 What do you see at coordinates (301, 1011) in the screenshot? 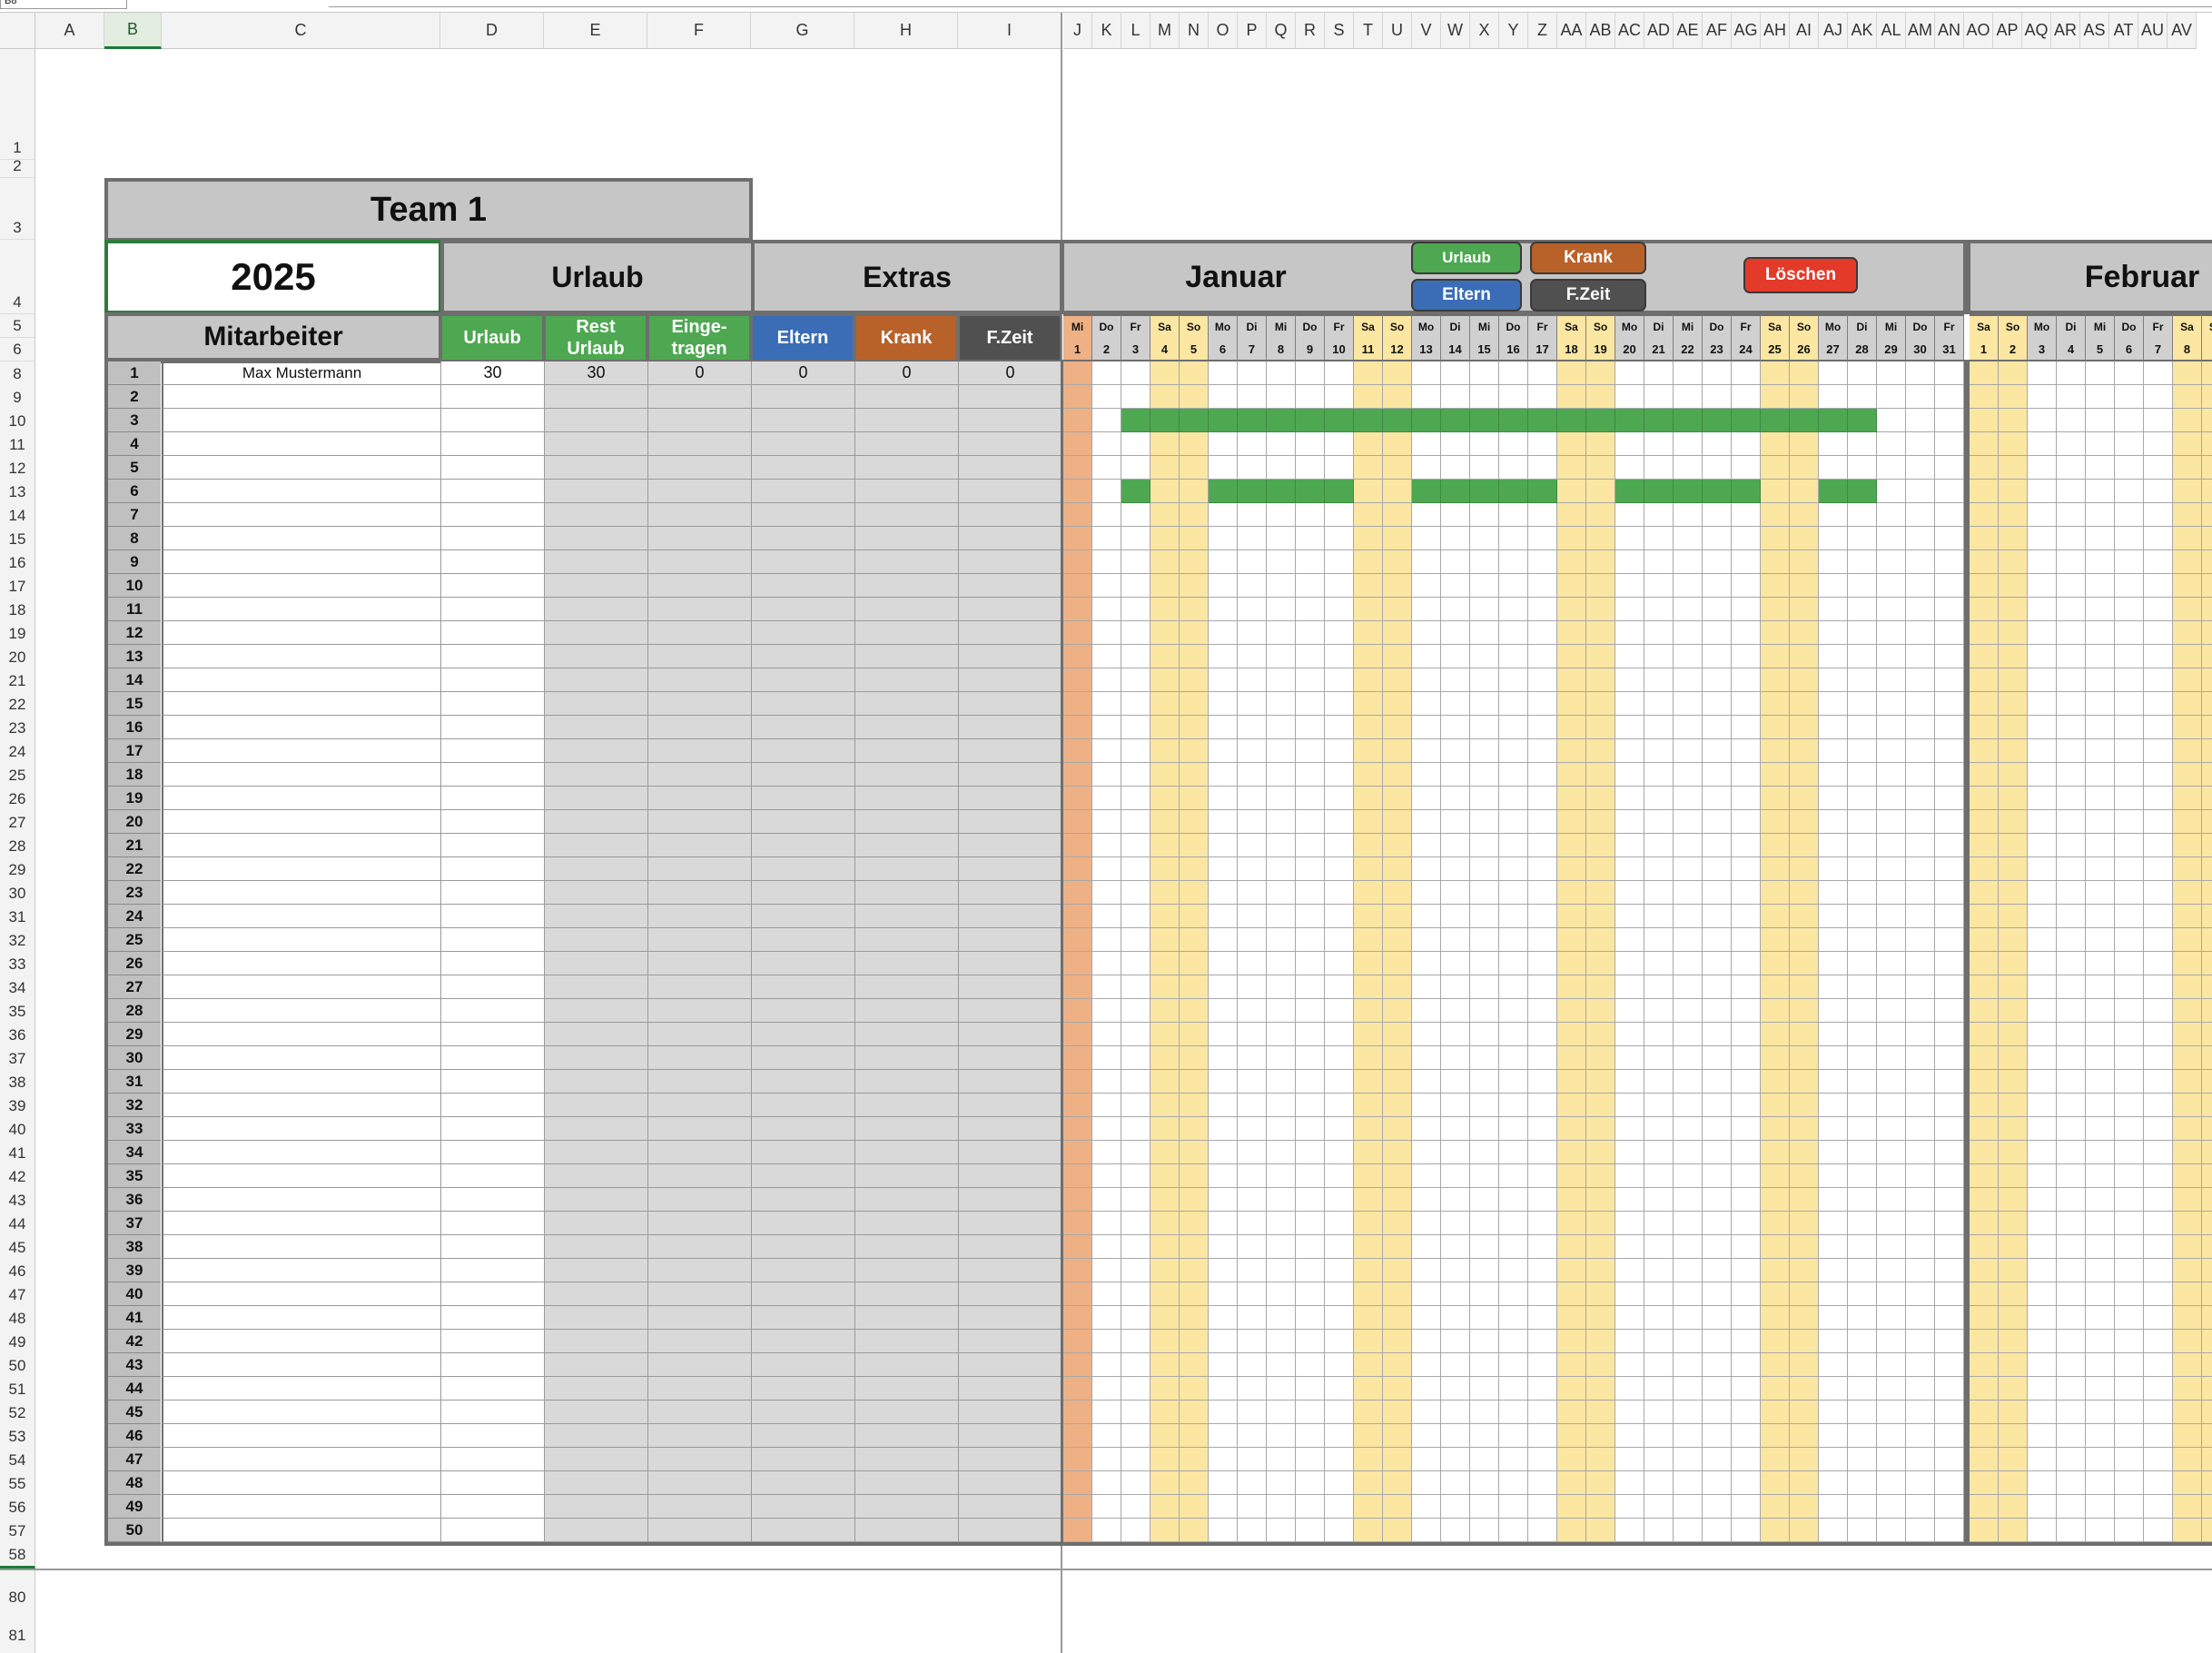
I see `employee-name-cell` at bounding box center [301, 1011].